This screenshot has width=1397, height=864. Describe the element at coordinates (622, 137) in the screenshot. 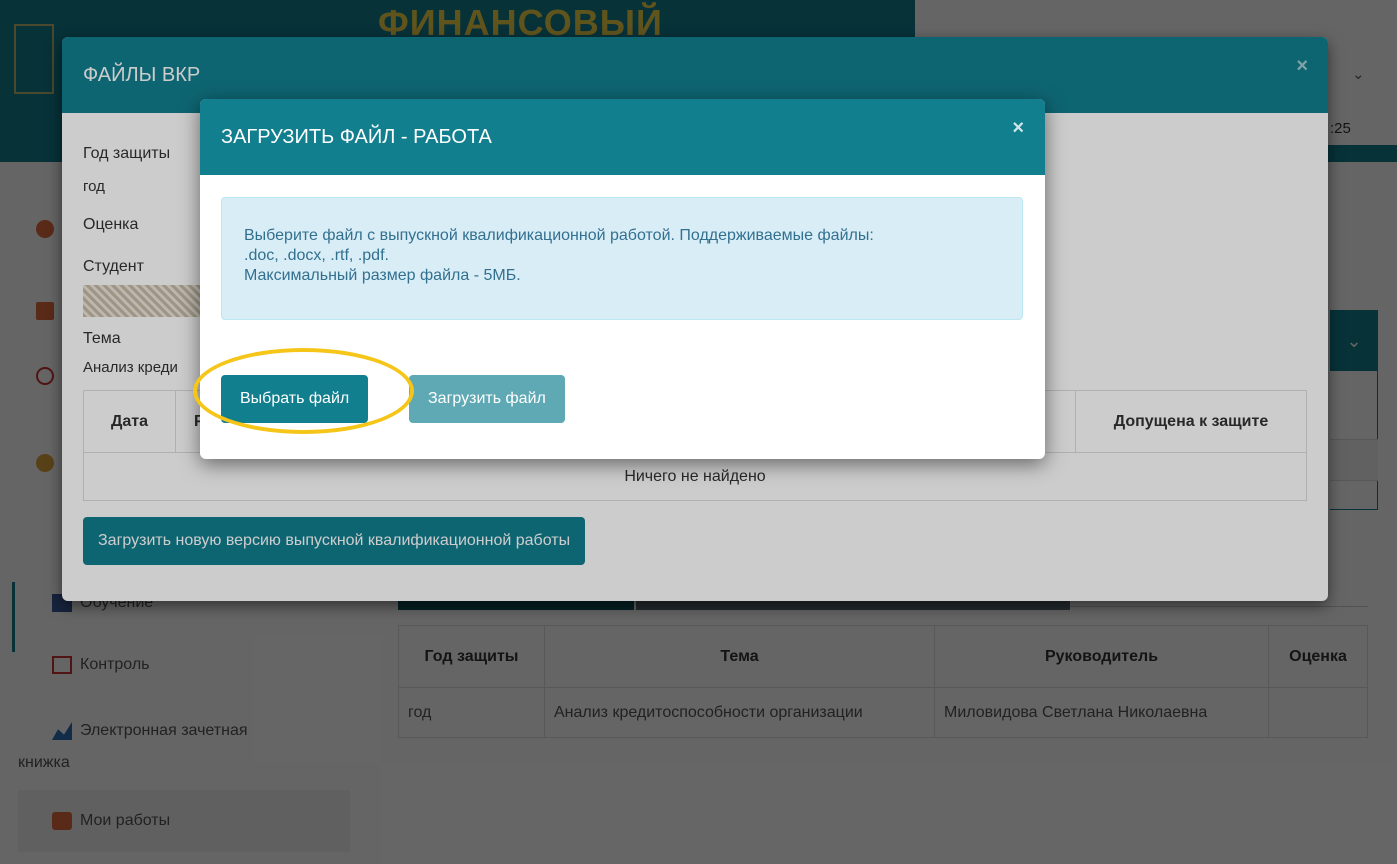

I see `modal-header: ЗАГРУЗИТЬ ФАЙЛ - РАБОТА` at that location.